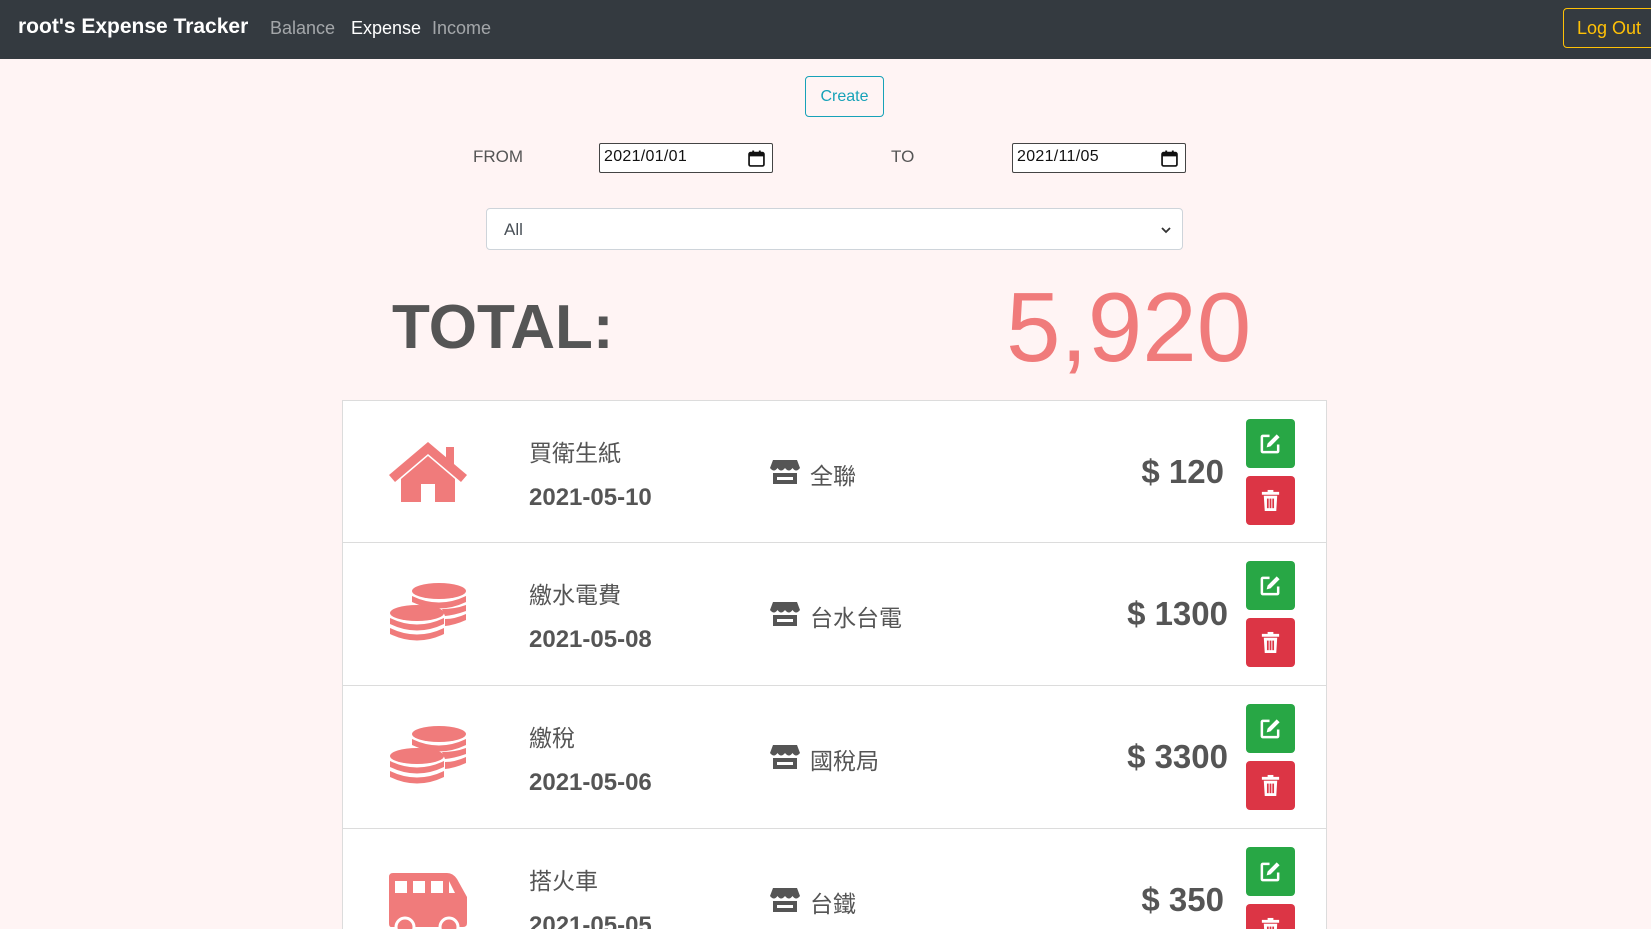 The width and height of the screenshot is (1651, 929). Describe the element at coordinates (428, 901) in the screenshot. I see `bus-icon` at that location.